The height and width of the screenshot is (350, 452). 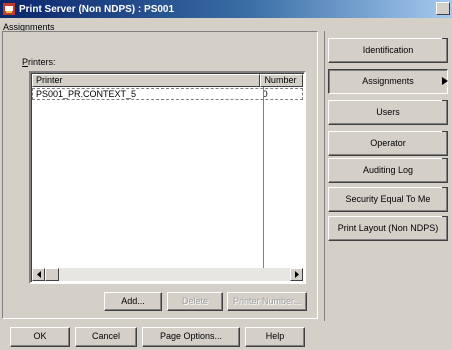 I want to click on column-divider, so click(x=263, y=179).